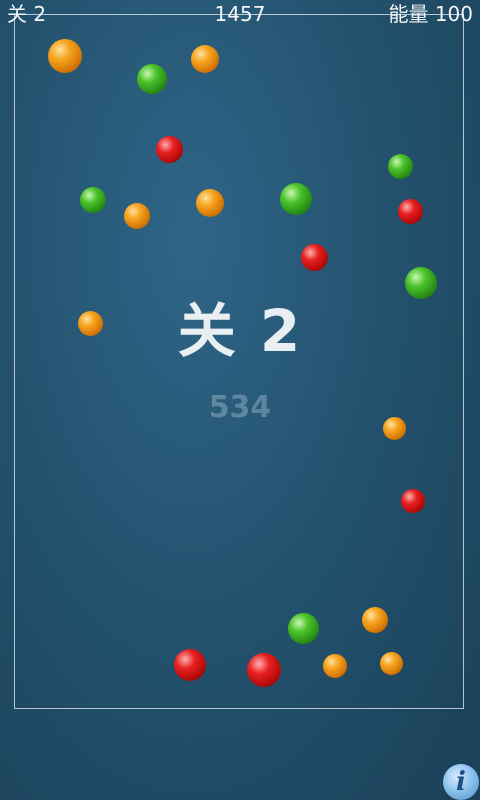 This screenshot has width=480, height=800. Describe the element at coordinates (240, 331) in the screenshot. I see `level-banner: 关 2` at that location.